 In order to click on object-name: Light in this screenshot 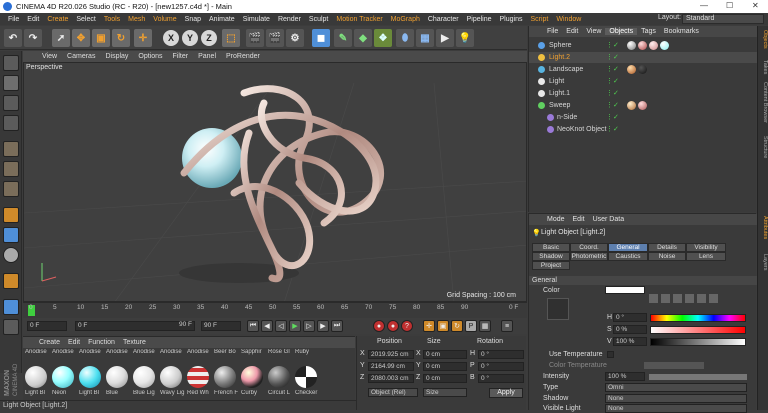, I will do `click(556, 81)`.